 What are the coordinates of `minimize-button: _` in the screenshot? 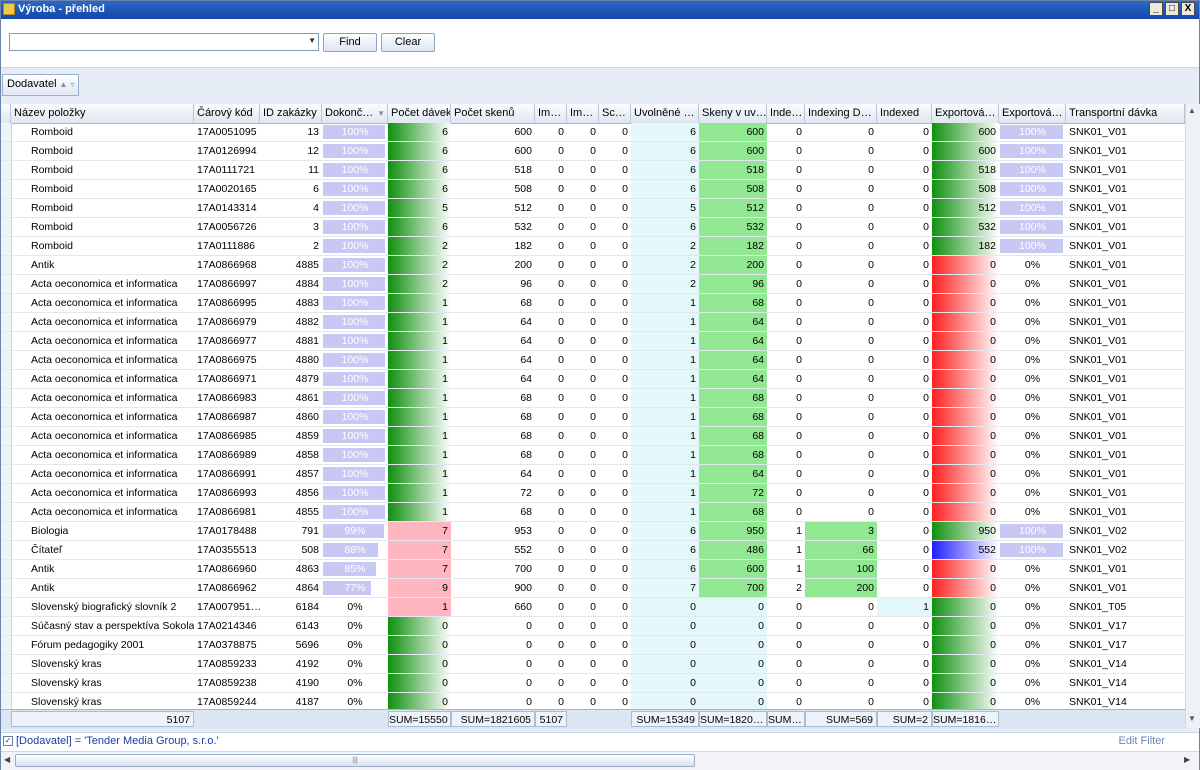 It's located at (1156, 9).